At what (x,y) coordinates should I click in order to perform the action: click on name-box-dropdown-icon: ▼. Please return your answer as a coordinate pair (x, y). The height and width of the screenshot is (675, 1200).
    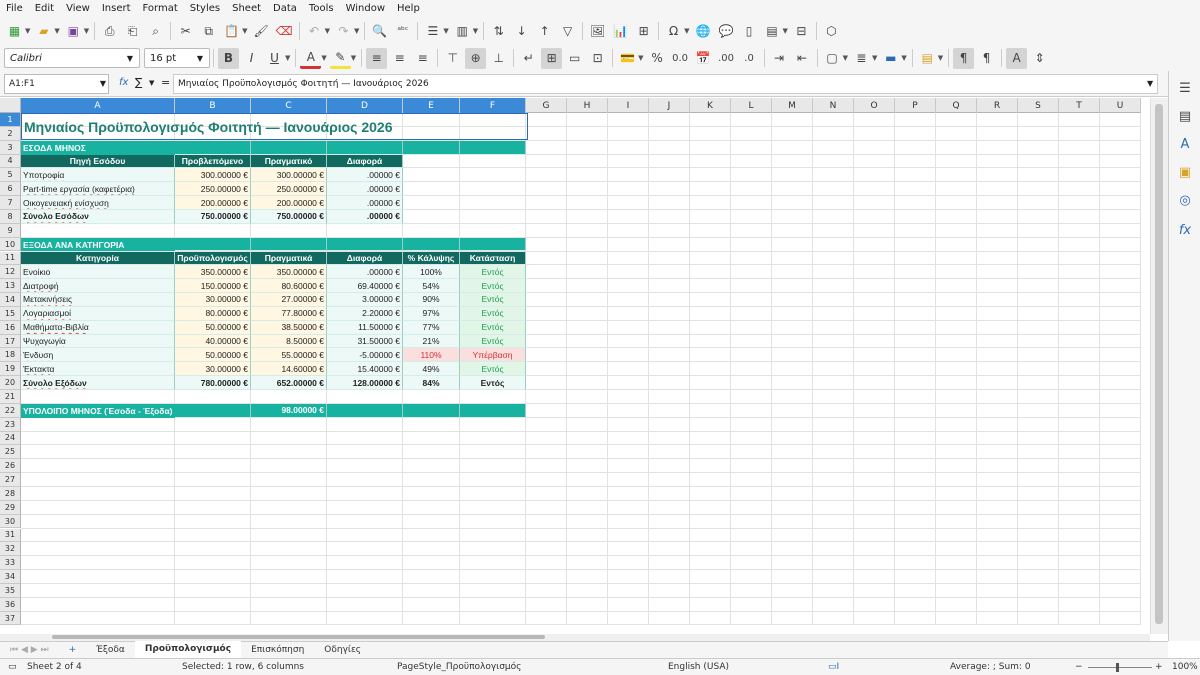
    Looking at the image, I should click on (103, 83).